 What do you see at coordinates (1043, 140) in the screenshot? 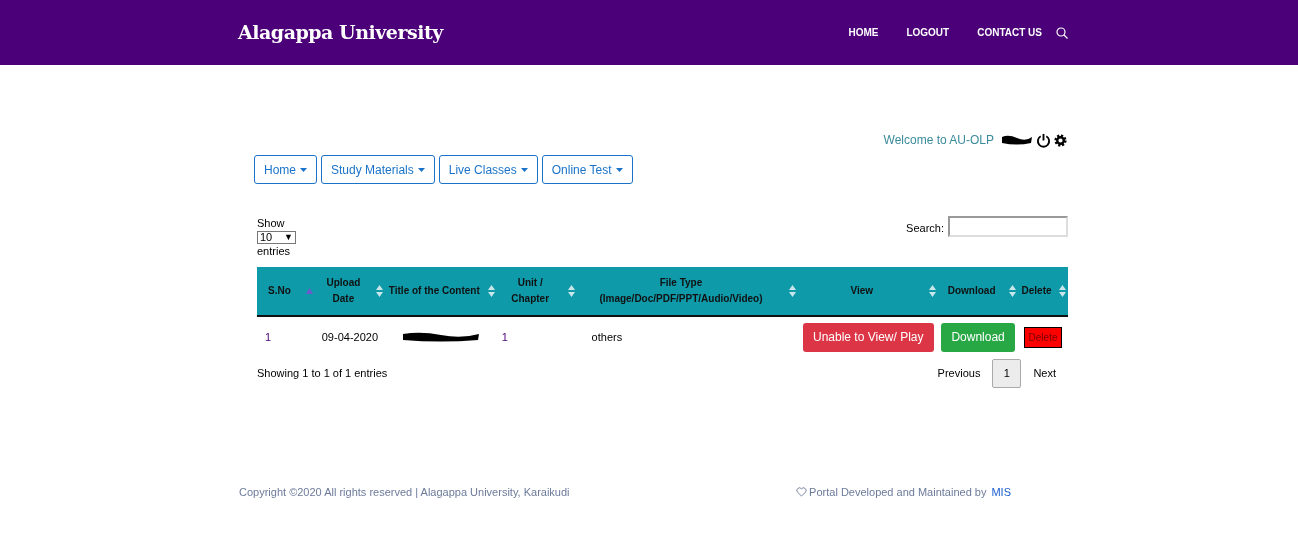
I see `power-icon` at bounding box center [1043, 140].